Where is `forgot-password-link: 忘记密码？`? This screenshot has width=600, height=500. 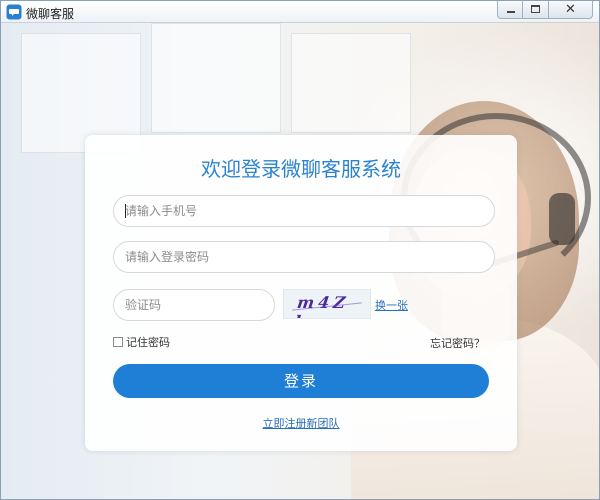
forgot-password-link: 忘记密码？ is located at coordinates (457, 343).